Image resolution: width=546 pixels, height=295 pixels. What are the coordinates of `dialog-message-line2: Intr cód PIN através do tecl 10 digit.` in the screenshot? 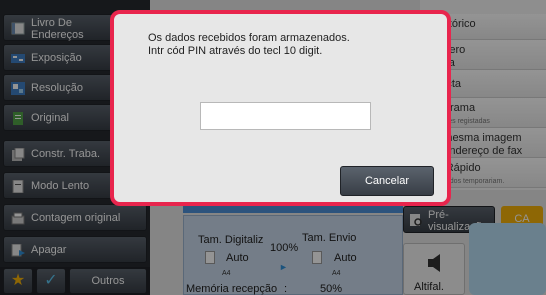 It's located at (235, 51).